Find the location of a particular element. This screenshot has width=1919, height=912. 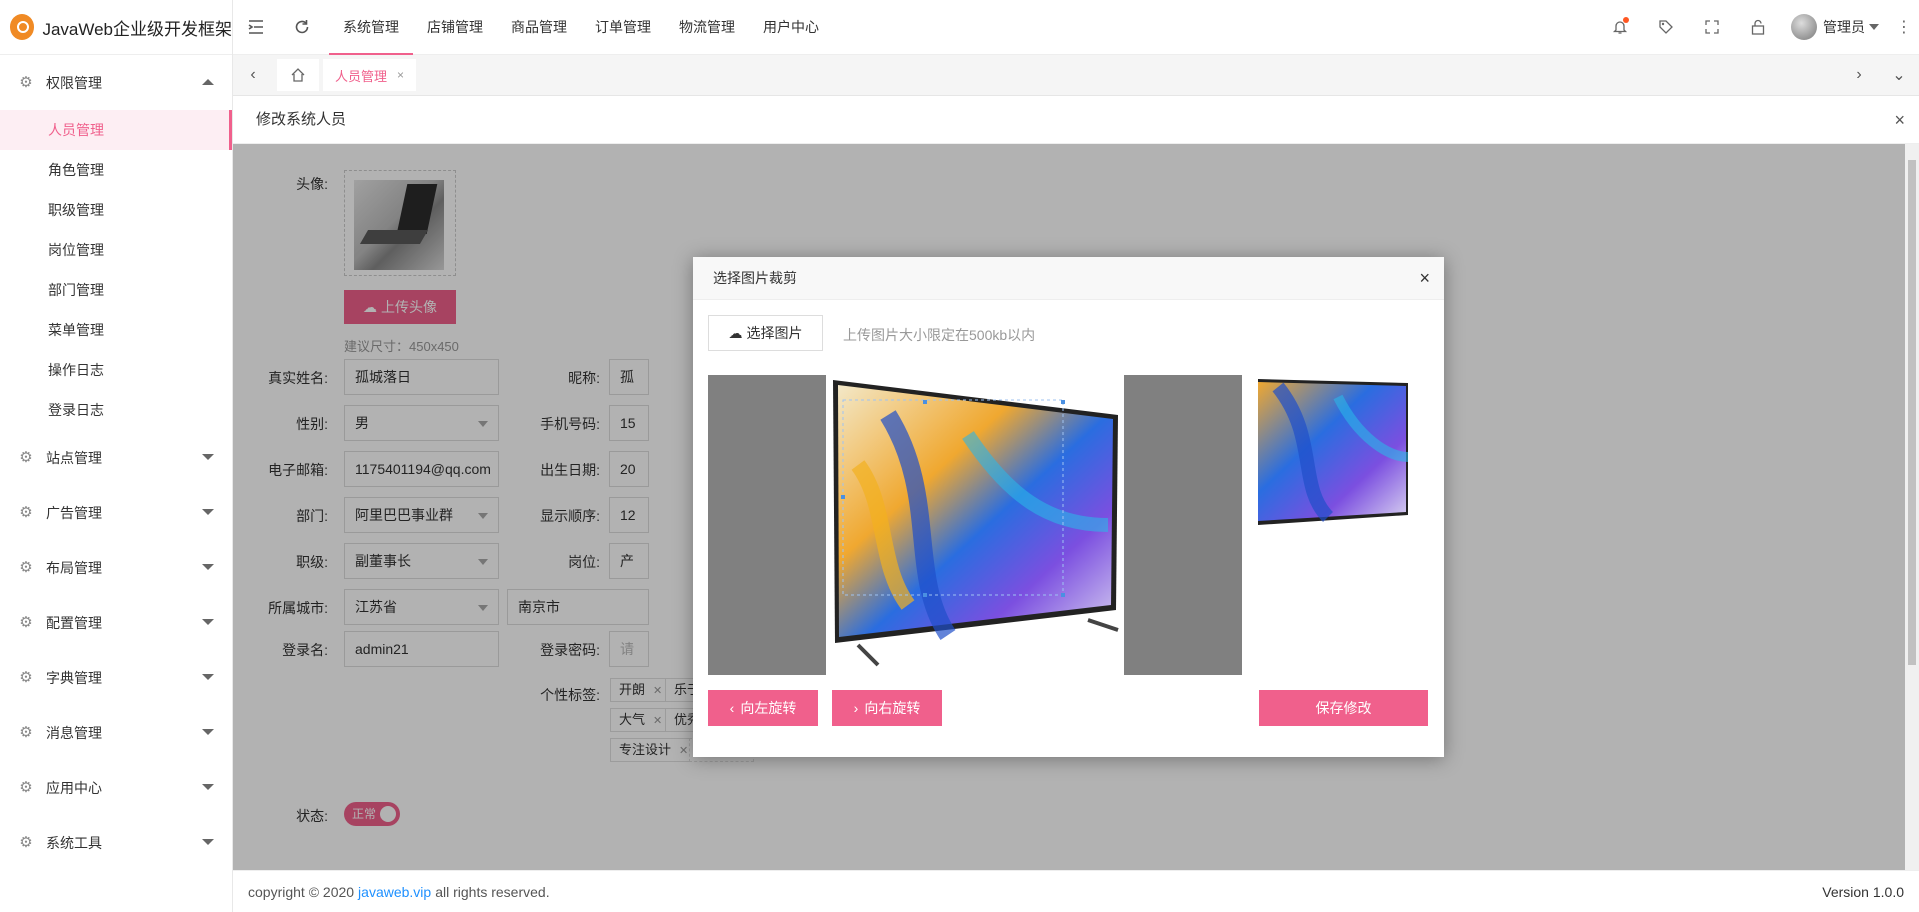

fullscreen-icon is located at coordinates (1712, 27).